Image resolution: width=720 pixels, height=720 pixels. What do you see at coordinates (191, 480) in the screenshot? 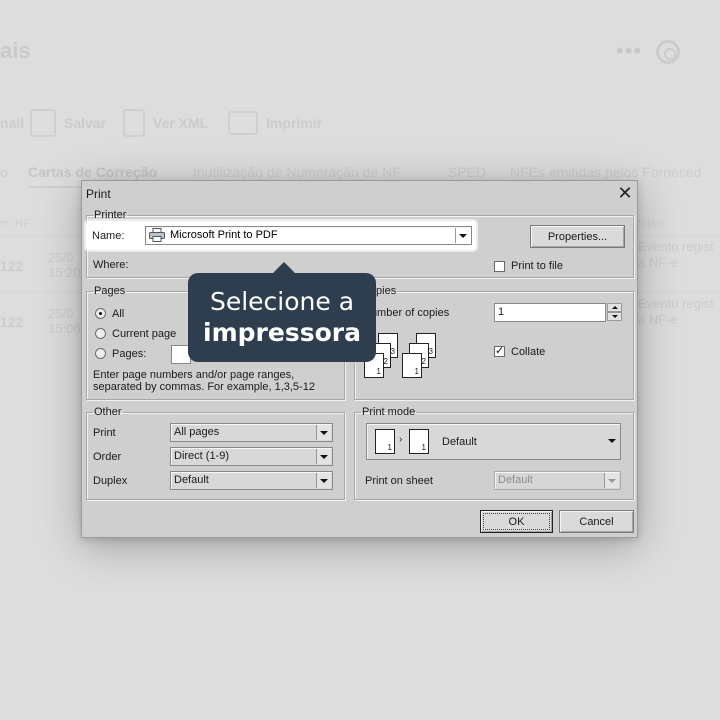
I see `duplex-value: Default` at bounding box center [191, 480].